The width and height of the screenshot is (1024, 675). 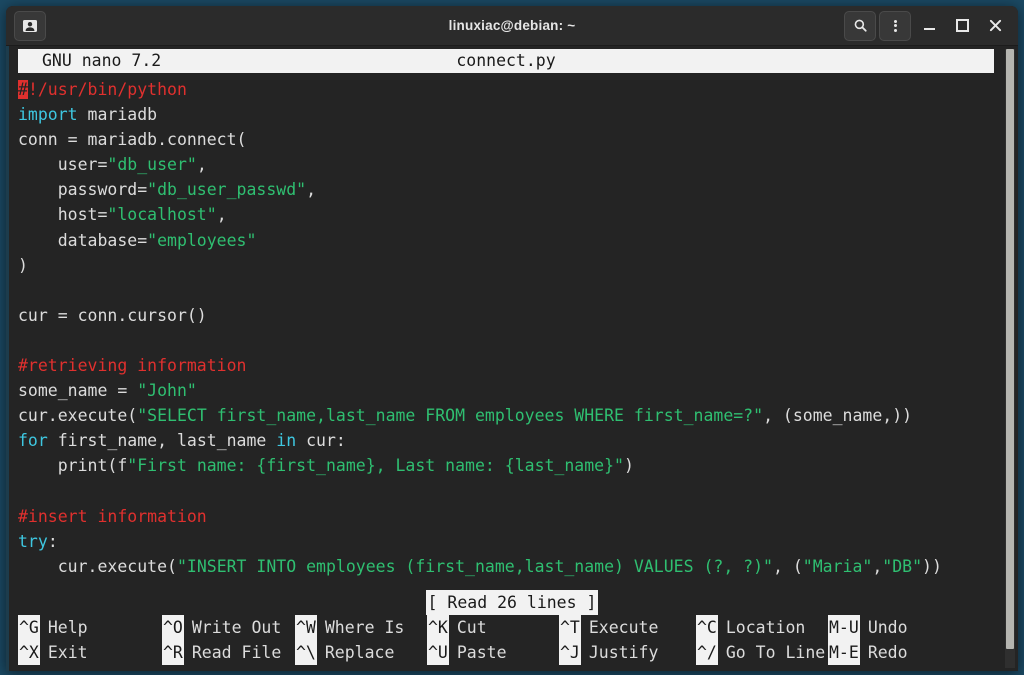 I want to click on kebab-menu-icon, so click(x=895, y=25).